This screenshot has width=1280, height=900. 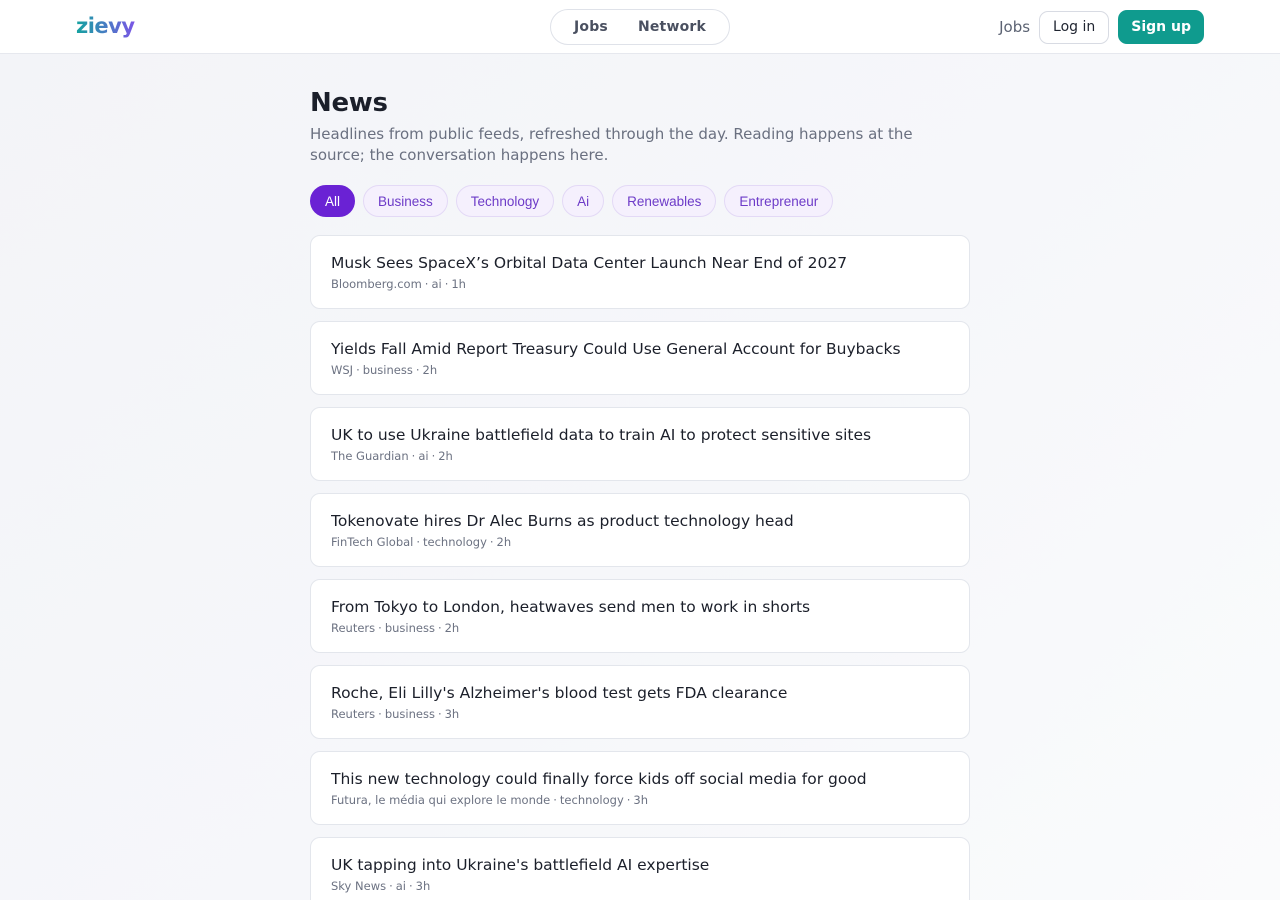 I want to click on filter-chip-renewables: Renewables, so click(x=664, y=201).